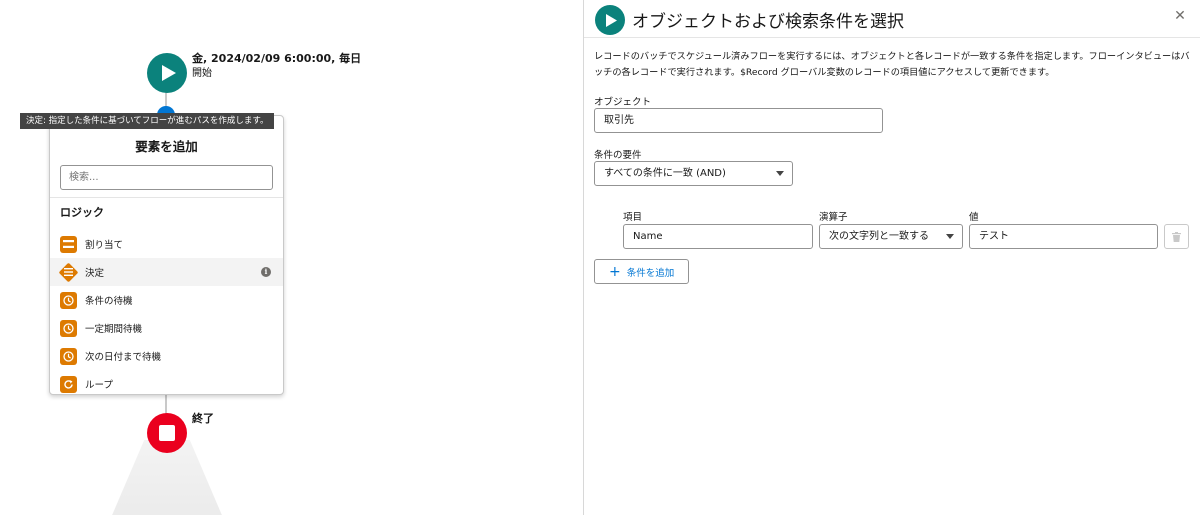  I want to click on menu-item-assignment: 割り当て, so click(166, 244).